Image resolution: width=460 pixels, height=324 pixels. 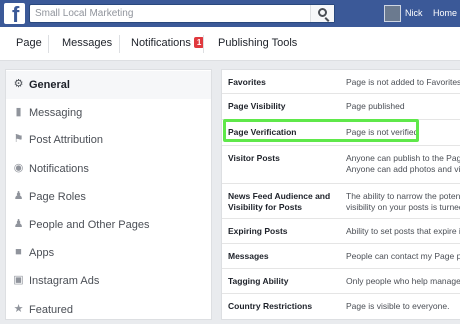 What do you see at coordinates (414, 13) in the screenshot?
I see `profile-link: Nick` at bounding box center [414, 13].